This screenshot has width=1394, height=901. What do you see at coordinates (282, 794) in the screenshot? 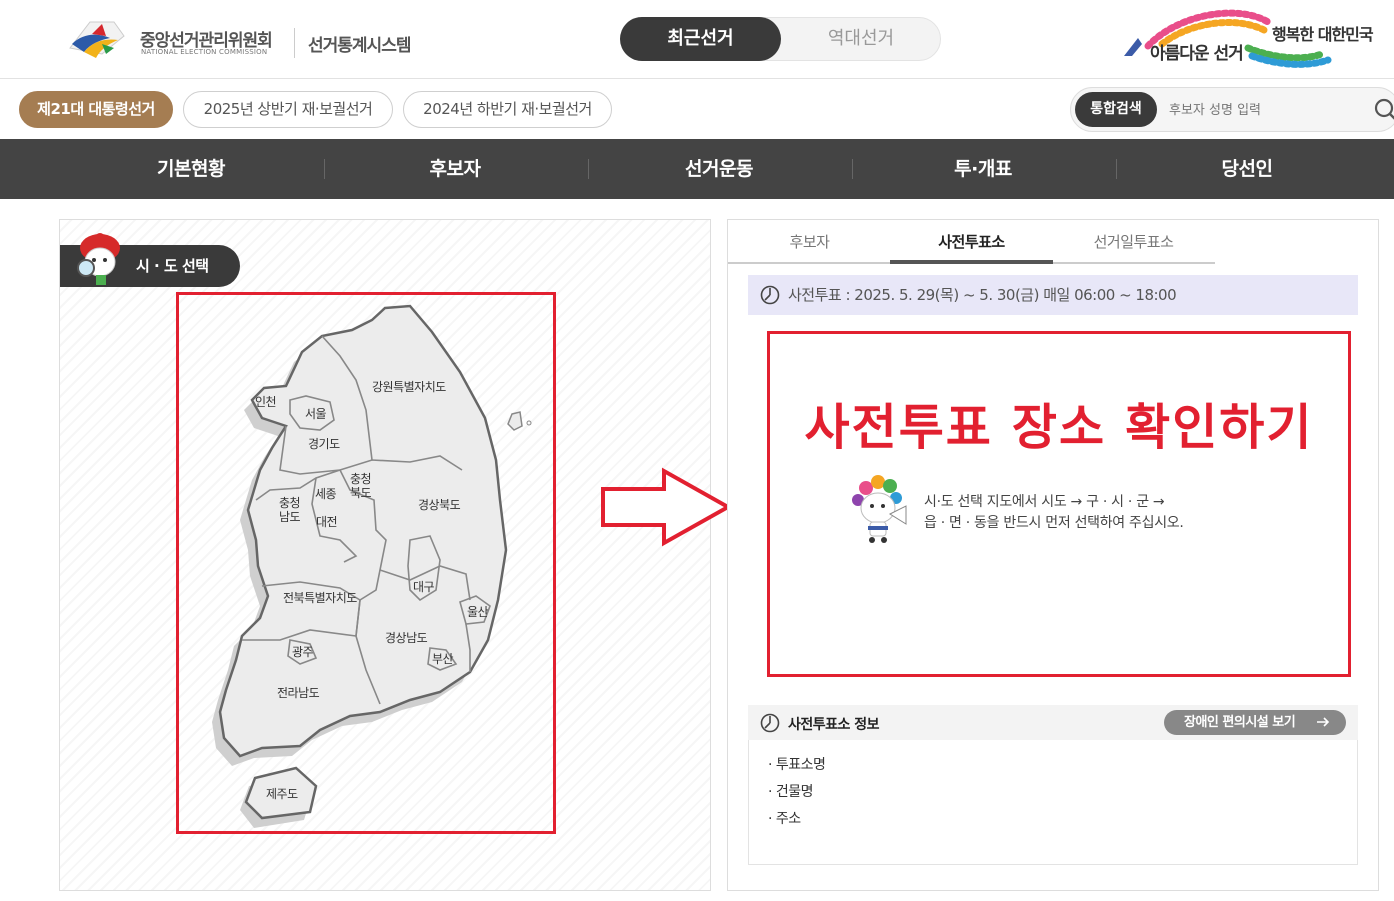
I see `region-jeju: 제주도` at bounding box center [282, 794].